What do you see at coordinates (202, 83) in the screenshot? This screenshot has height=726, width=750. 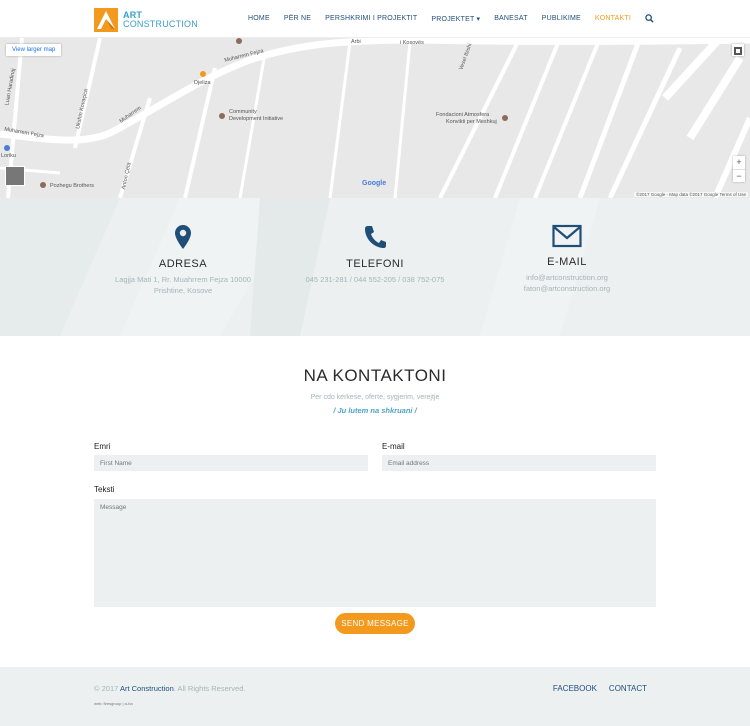 I see `map-label-djeliza: Djeliza` at bounding box center [202, 83].